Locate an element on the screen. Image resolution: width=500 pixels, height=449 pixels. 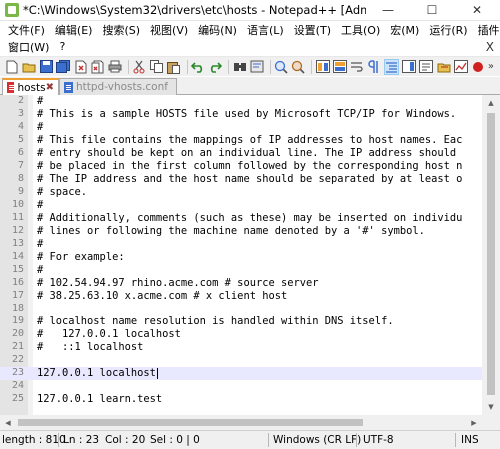
status-eol-format: Windows (CR LF) is located at coordinates (317, 440).